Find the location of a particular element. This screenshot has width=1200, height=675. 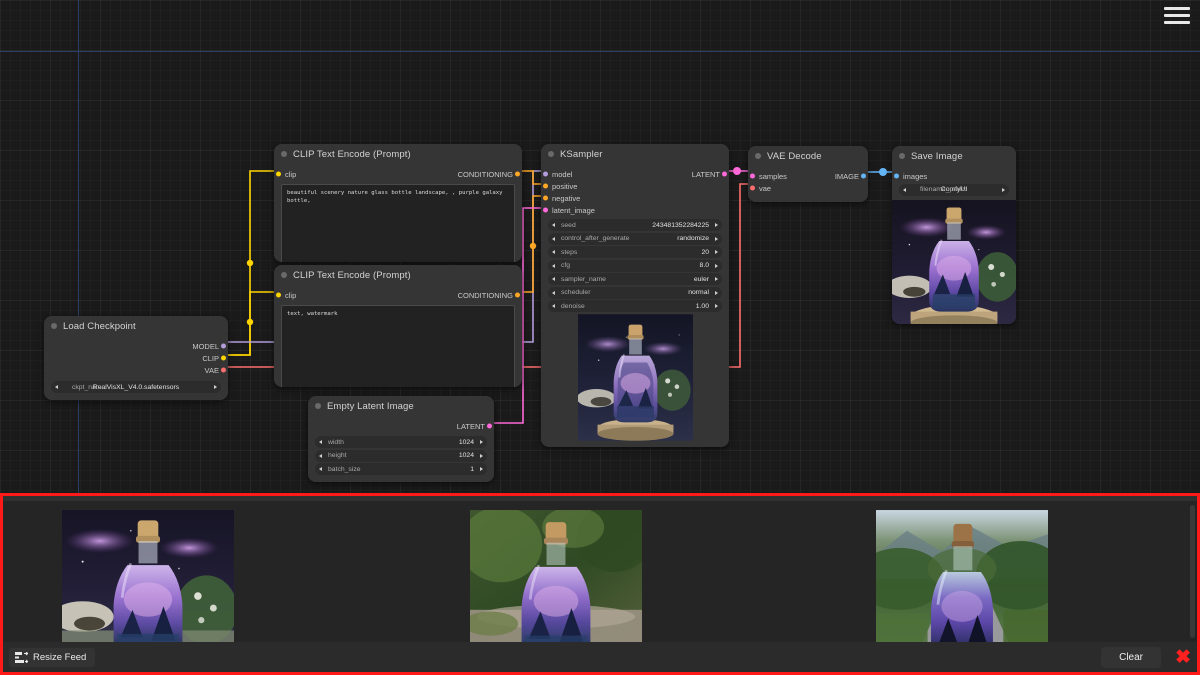

node-title-text: KSampler is located at coordinates (581, 154).